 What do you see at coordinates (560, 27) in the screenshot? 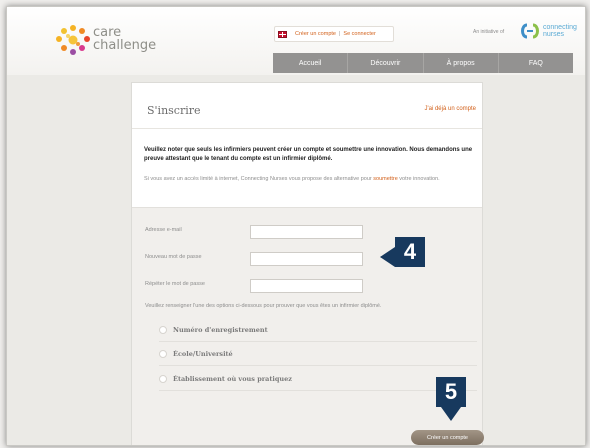
I see `partner-name-line1: connecting` at bounding box center [560, 27].